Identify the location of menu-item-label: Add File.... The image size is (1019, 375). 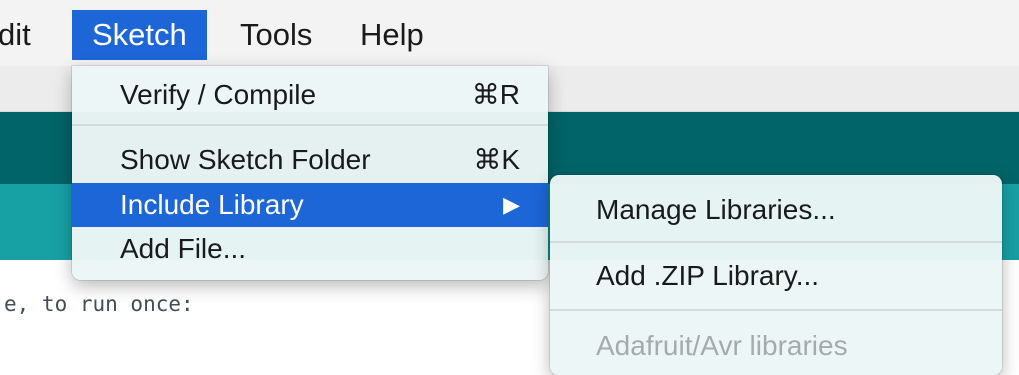
(183, 248).